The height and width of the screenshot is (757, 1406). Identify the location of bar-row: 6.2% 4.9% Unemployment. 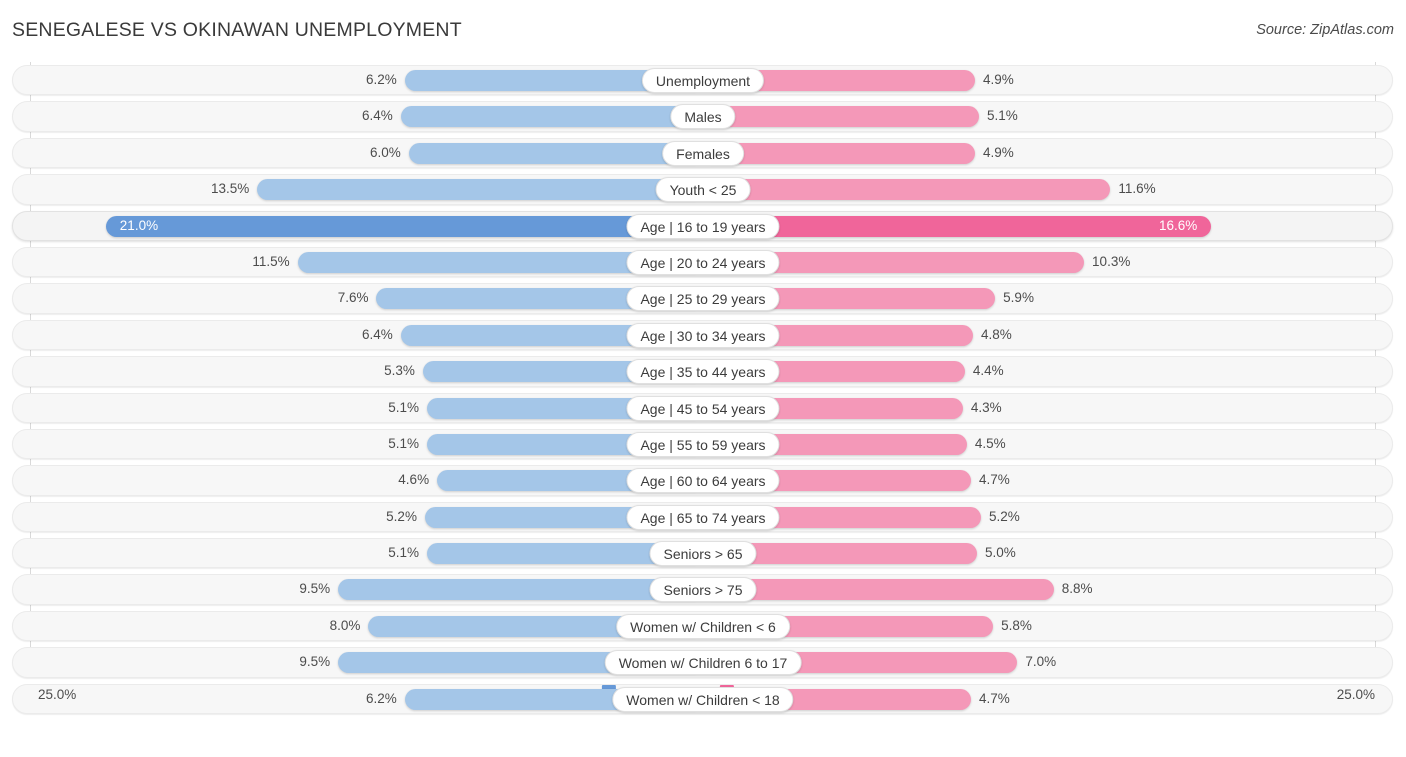
(703, 80).